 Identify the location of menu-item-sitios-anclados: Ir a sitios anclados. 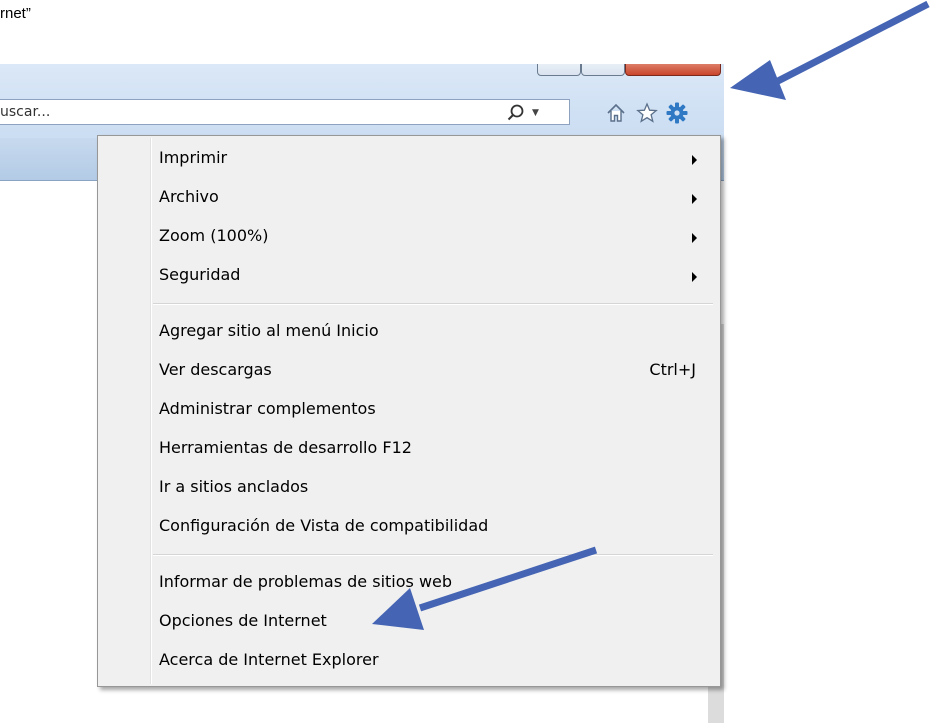
(408, 488).